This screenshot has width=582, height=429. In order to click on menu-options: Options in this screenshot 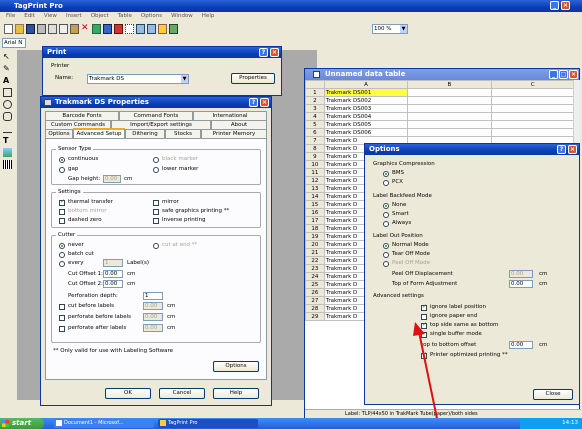, I will do `click(151, 17)`.